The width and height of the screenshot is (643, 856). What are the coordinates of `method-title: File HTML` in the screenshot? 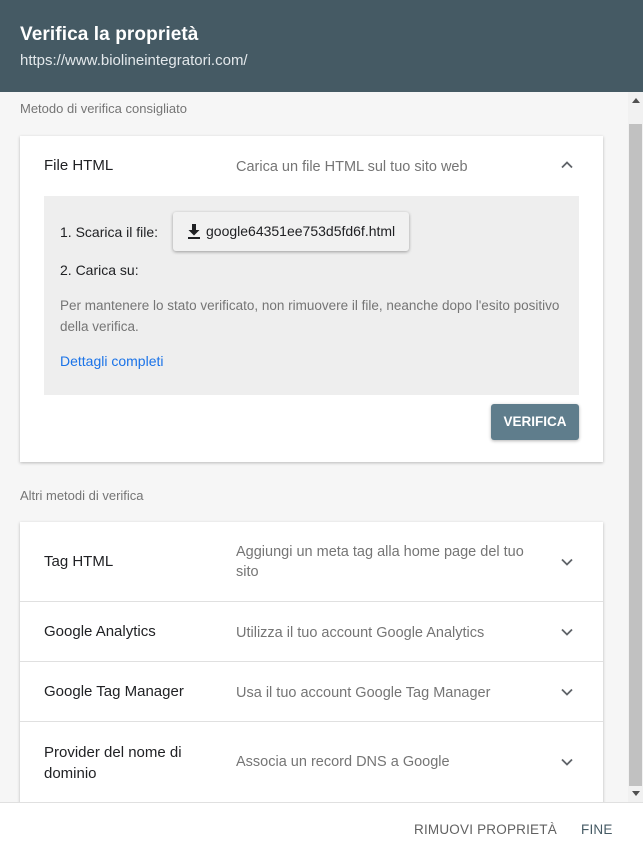 It's located at (79, 165).